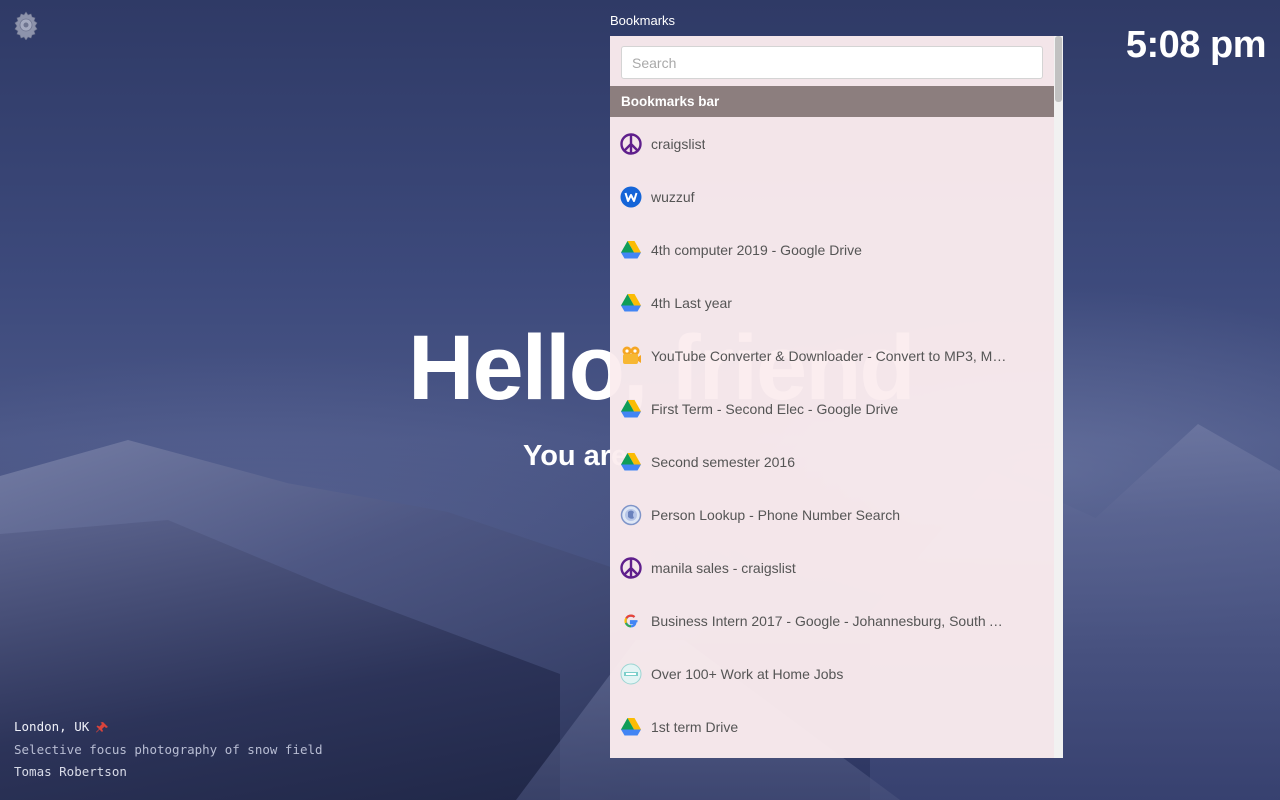  What do you see at coordinates (26, 25) in the screenshot?
I see `settings-gear-icon` at bounding box center [26, 25].